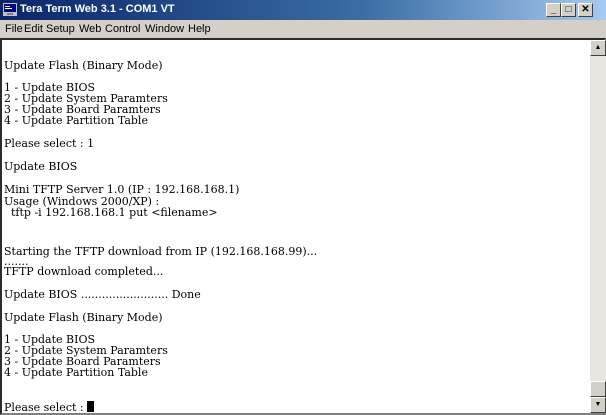  Describe the element at coordinates (10, 9) in the screenshot. I see `tera-term-app-icon` at that location.